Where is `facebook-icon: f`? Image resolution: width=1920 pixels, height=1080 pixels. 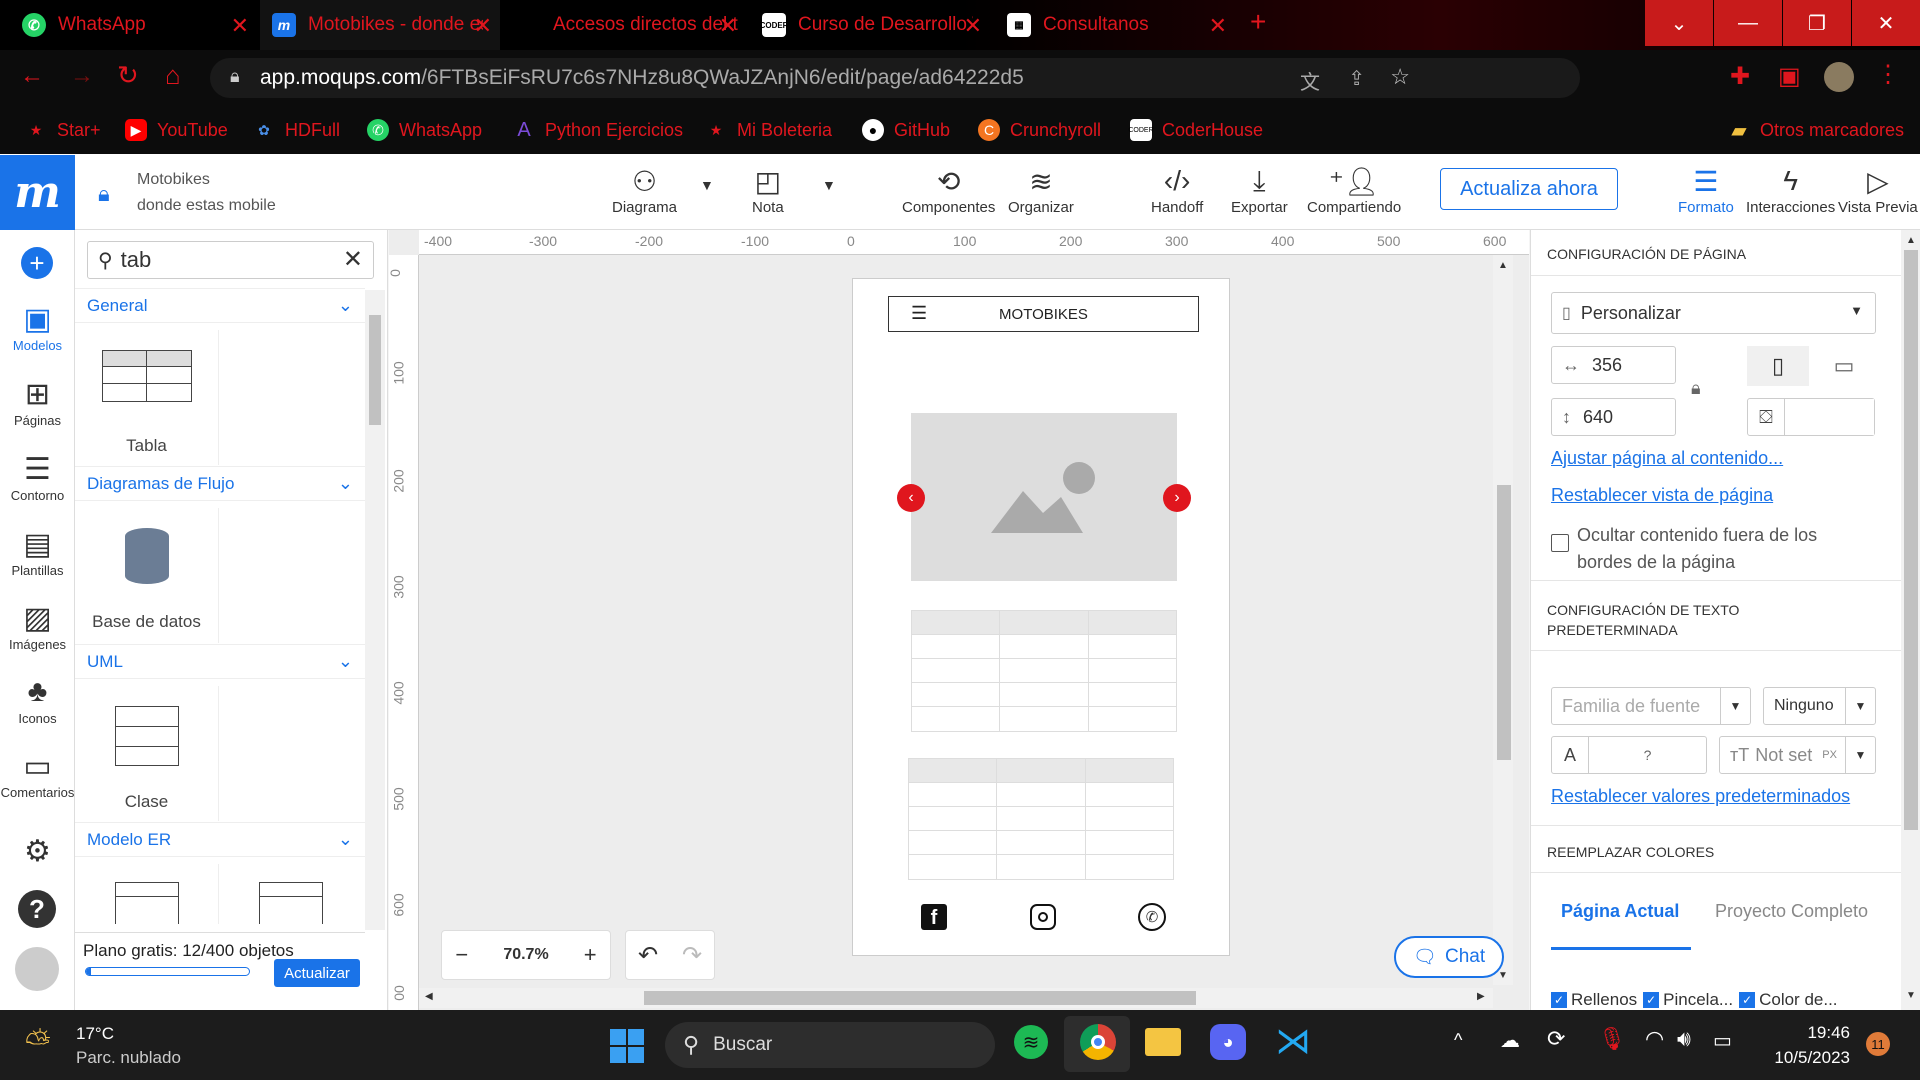
facebook-icon: f is located at coordinates (934, 917).